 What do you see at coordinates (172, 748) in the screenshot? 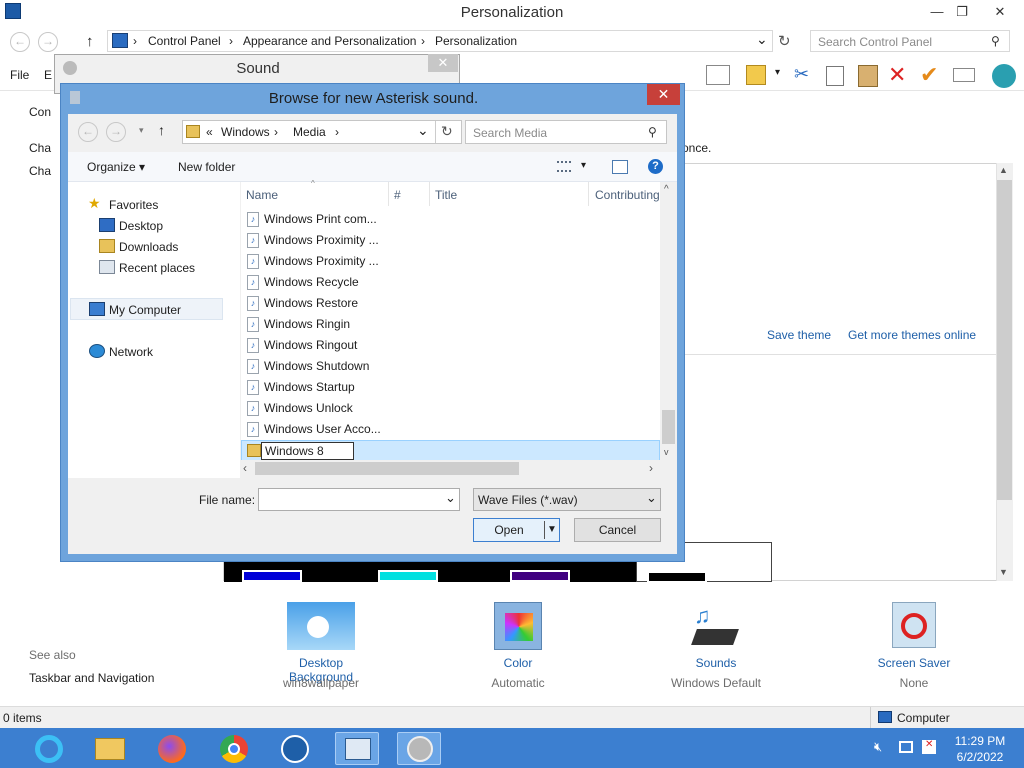
I see `firefox-icon` at bounding box center [172, 748].